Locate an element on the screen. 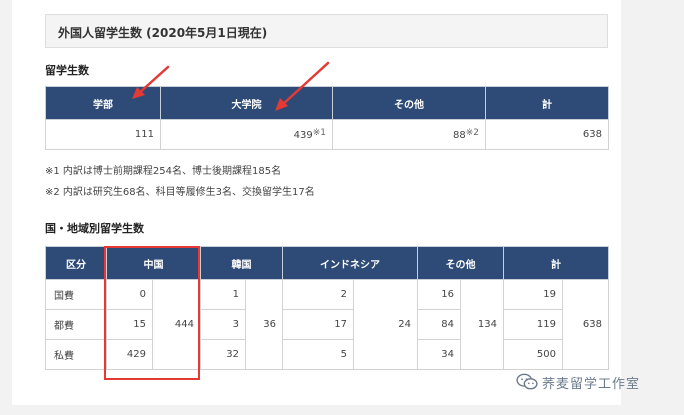 This screenshot has height=415, width=684. indonesia-subtotal: 24 is located at coordinates (385, 324).